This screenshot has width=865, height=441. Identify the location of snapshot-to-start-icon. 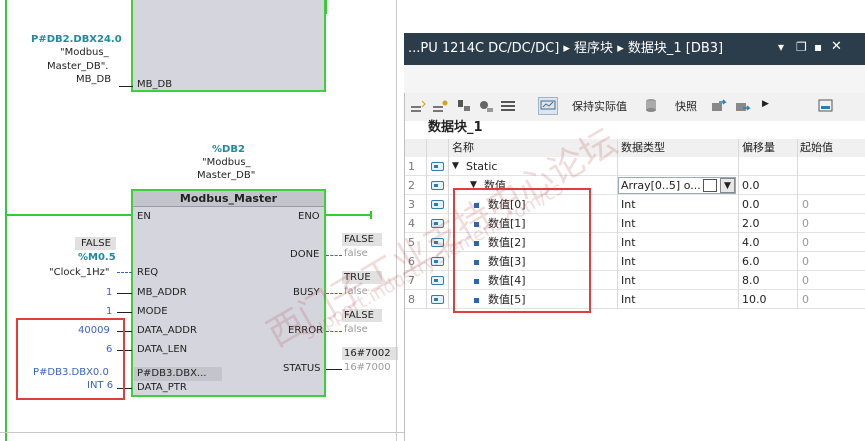
(719, 106).